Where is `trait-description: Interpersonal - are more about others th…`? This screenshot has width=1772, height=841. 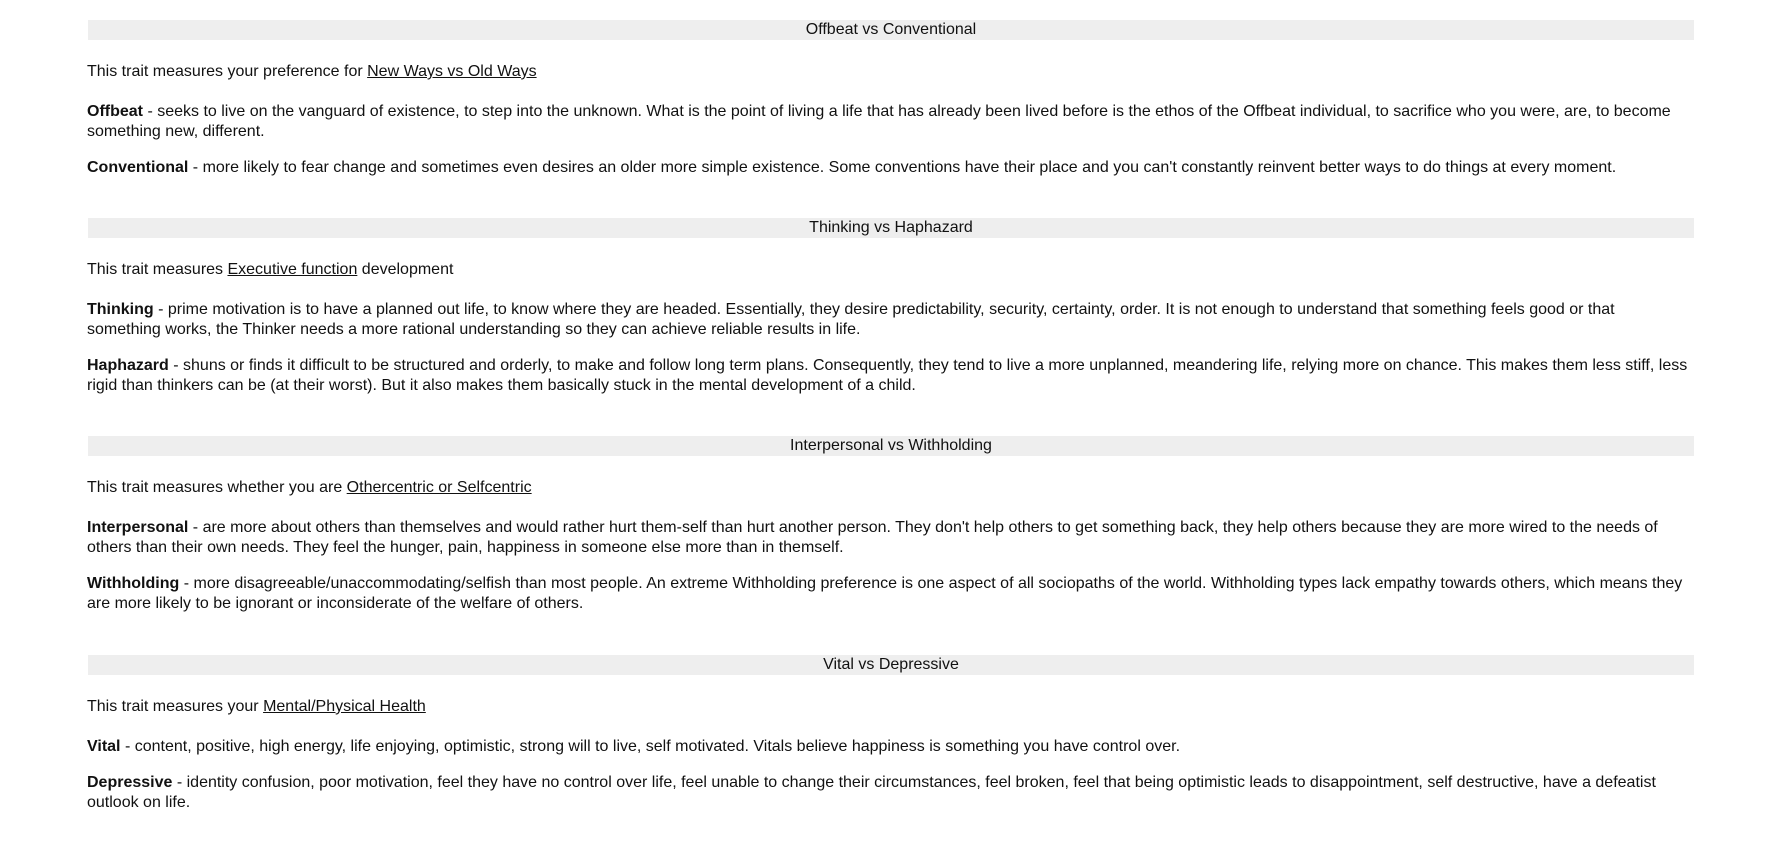
trait-description: Interpersonal - are more about others th… is located at coordinates (890, 538).